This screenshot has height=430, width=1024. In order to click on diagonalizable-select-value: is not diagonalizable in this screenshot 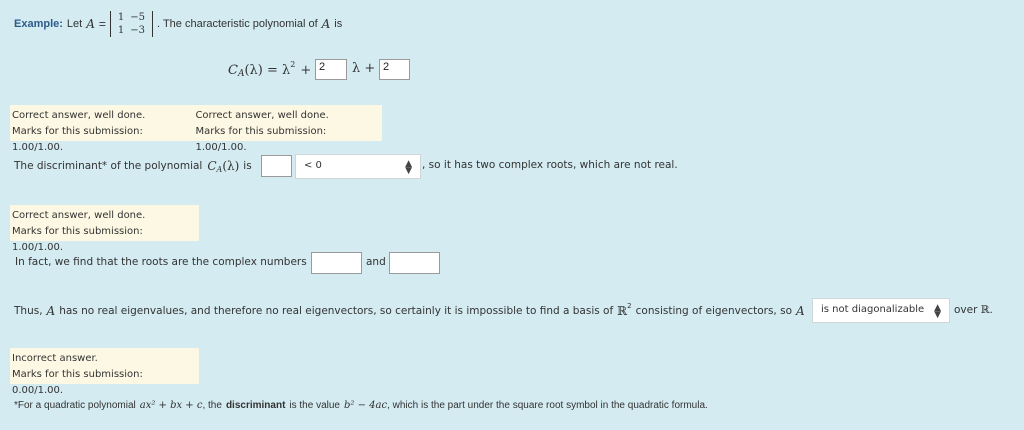, I will do `click(873, 309)`.